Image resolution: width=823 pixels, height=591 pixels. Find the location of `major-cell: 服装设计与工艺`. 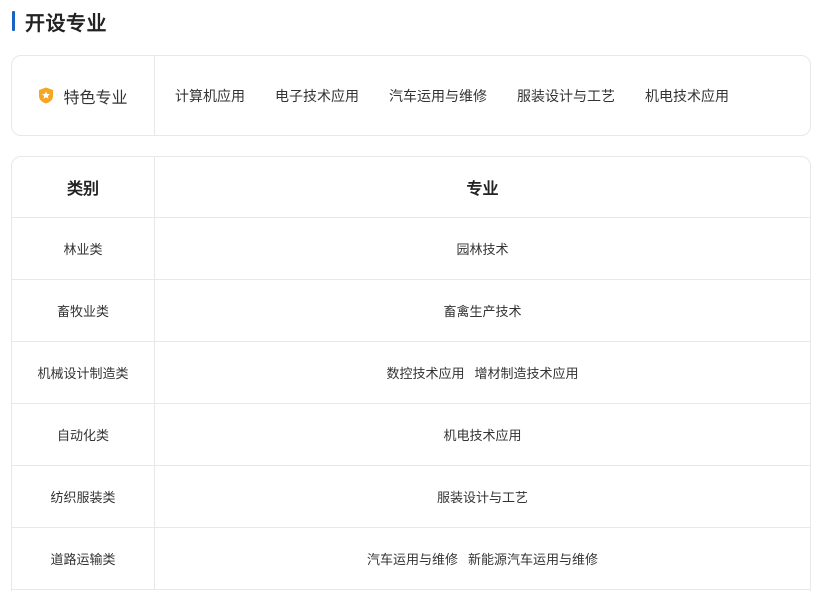

major-cell: 服装设计与工艺 is located at coordinates (482, 496).